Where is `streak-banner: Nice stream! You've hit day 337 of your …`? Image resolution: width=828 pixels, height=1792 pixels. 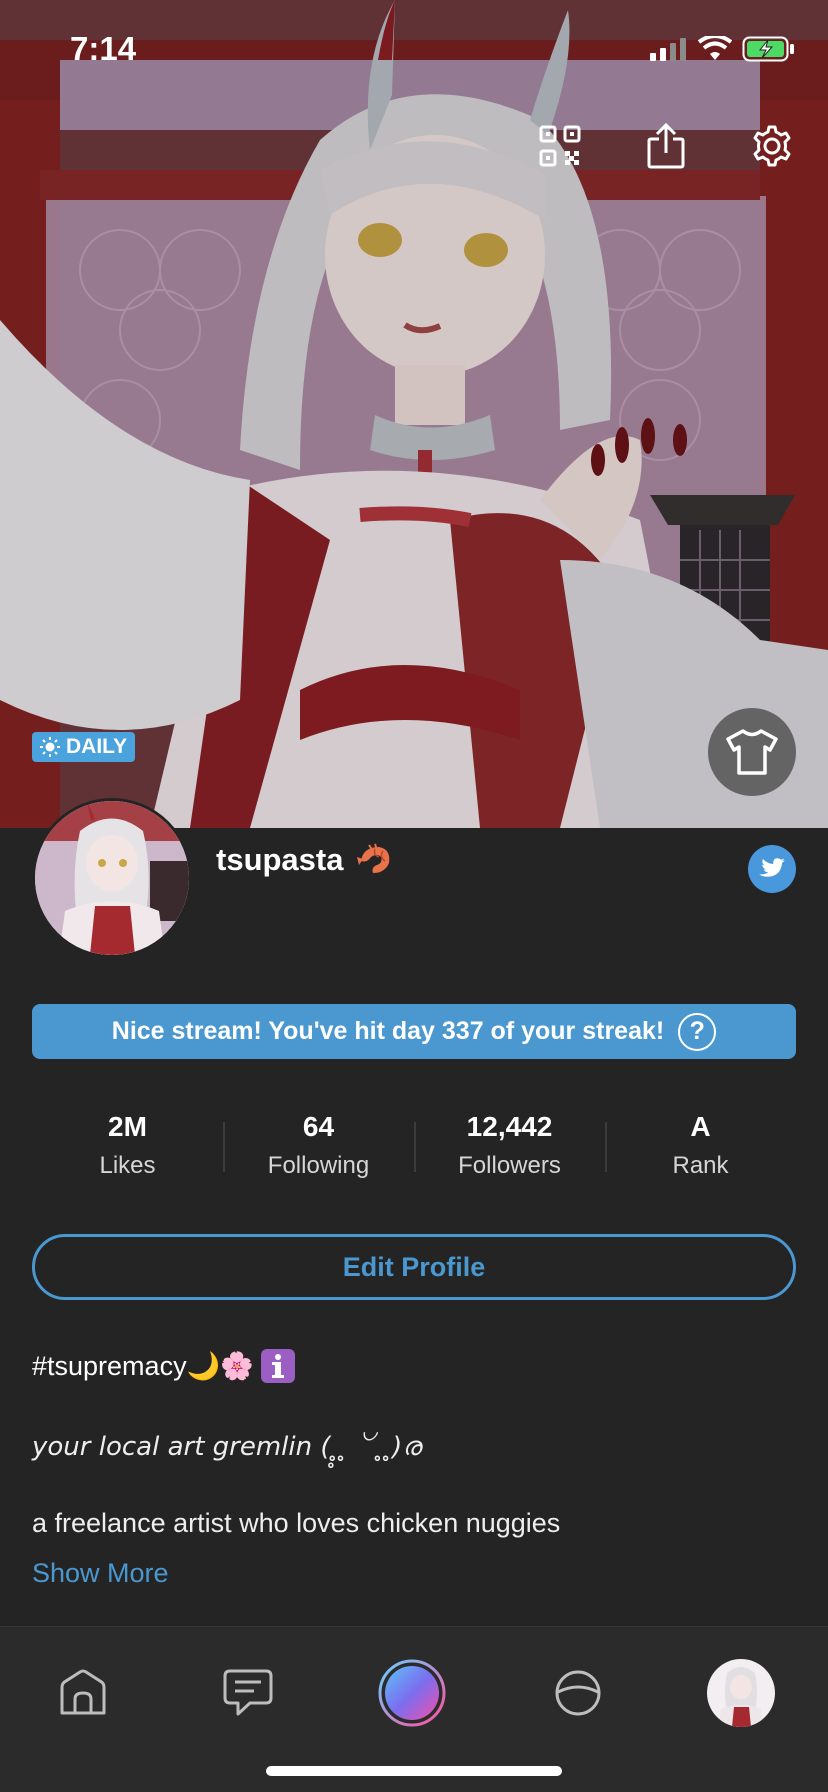 streak-banner: Nice stream! You've hit day 337 of your … is located at coordinates (414, 1031).